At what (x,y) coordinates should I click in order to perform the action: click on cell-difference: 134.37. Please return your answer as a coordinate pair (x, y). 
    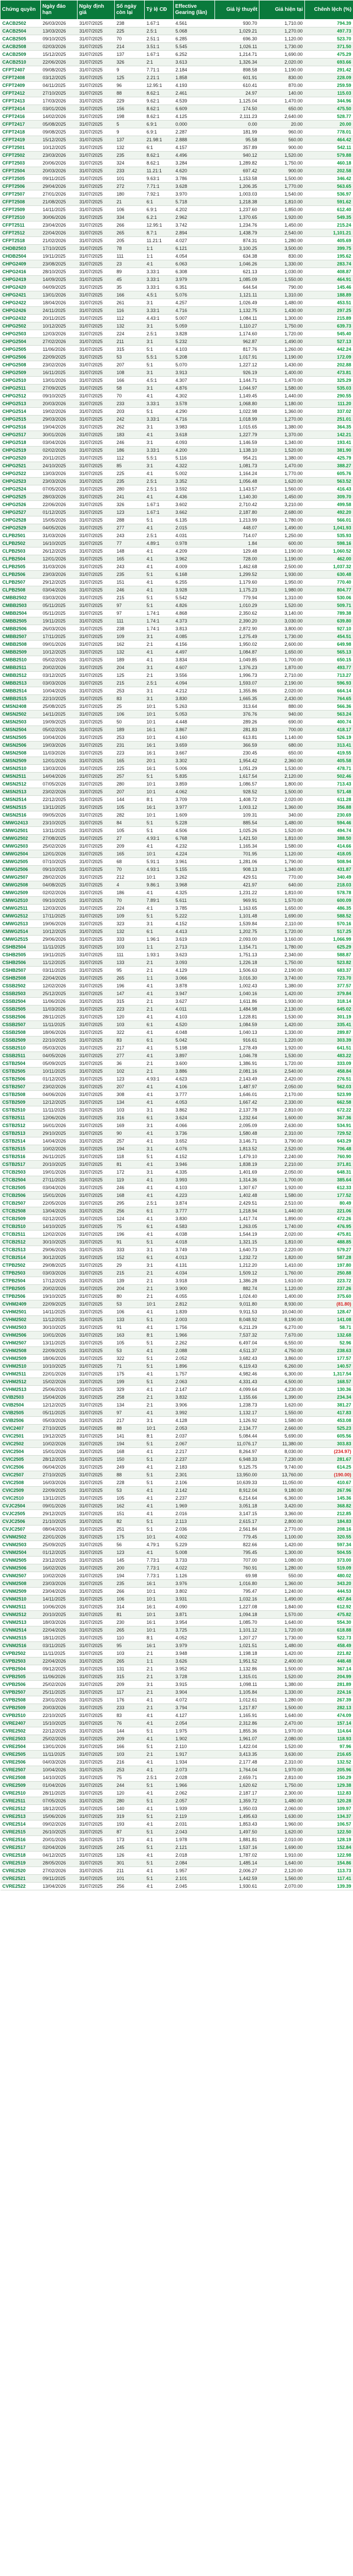
    Looking at the image, I should click on (329, 1816).